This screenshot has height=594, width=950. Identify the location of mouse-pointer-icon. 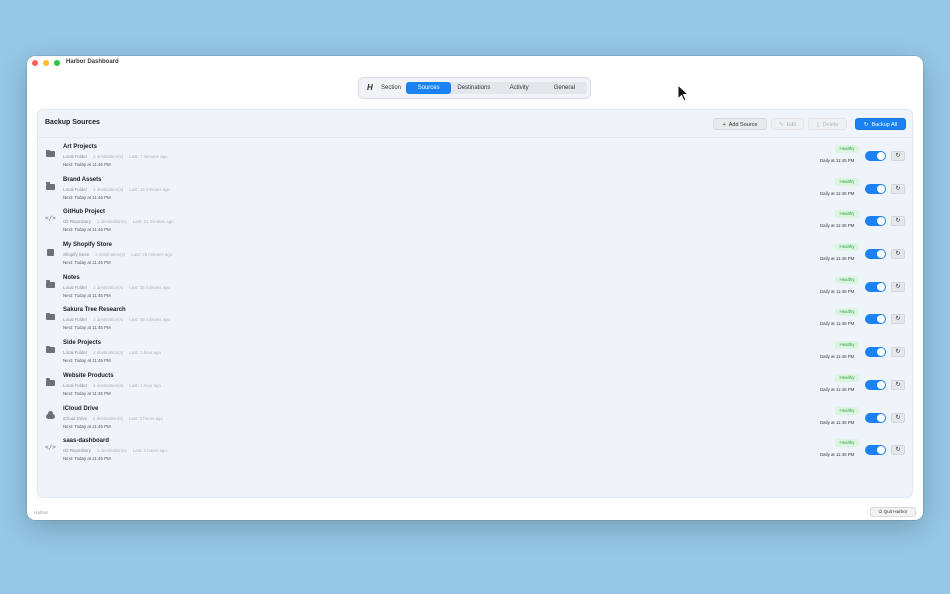
(683, 93).